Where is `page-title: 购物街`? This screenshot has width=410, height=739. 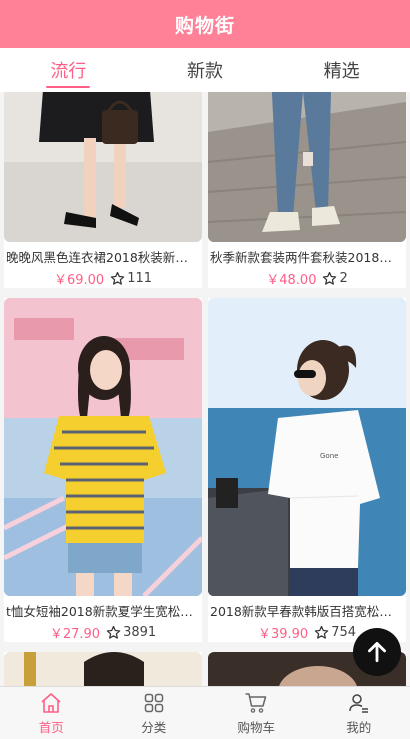 page-title: 购物街 is located at coordinates (204, 25).